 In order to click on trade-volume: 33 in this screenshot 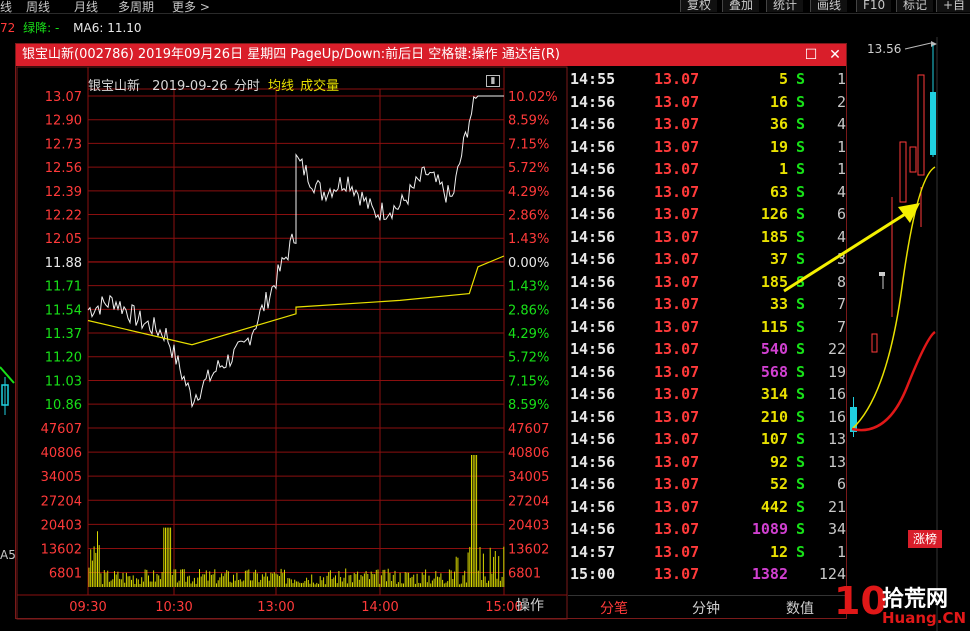, I will do `click(778, 304)`.